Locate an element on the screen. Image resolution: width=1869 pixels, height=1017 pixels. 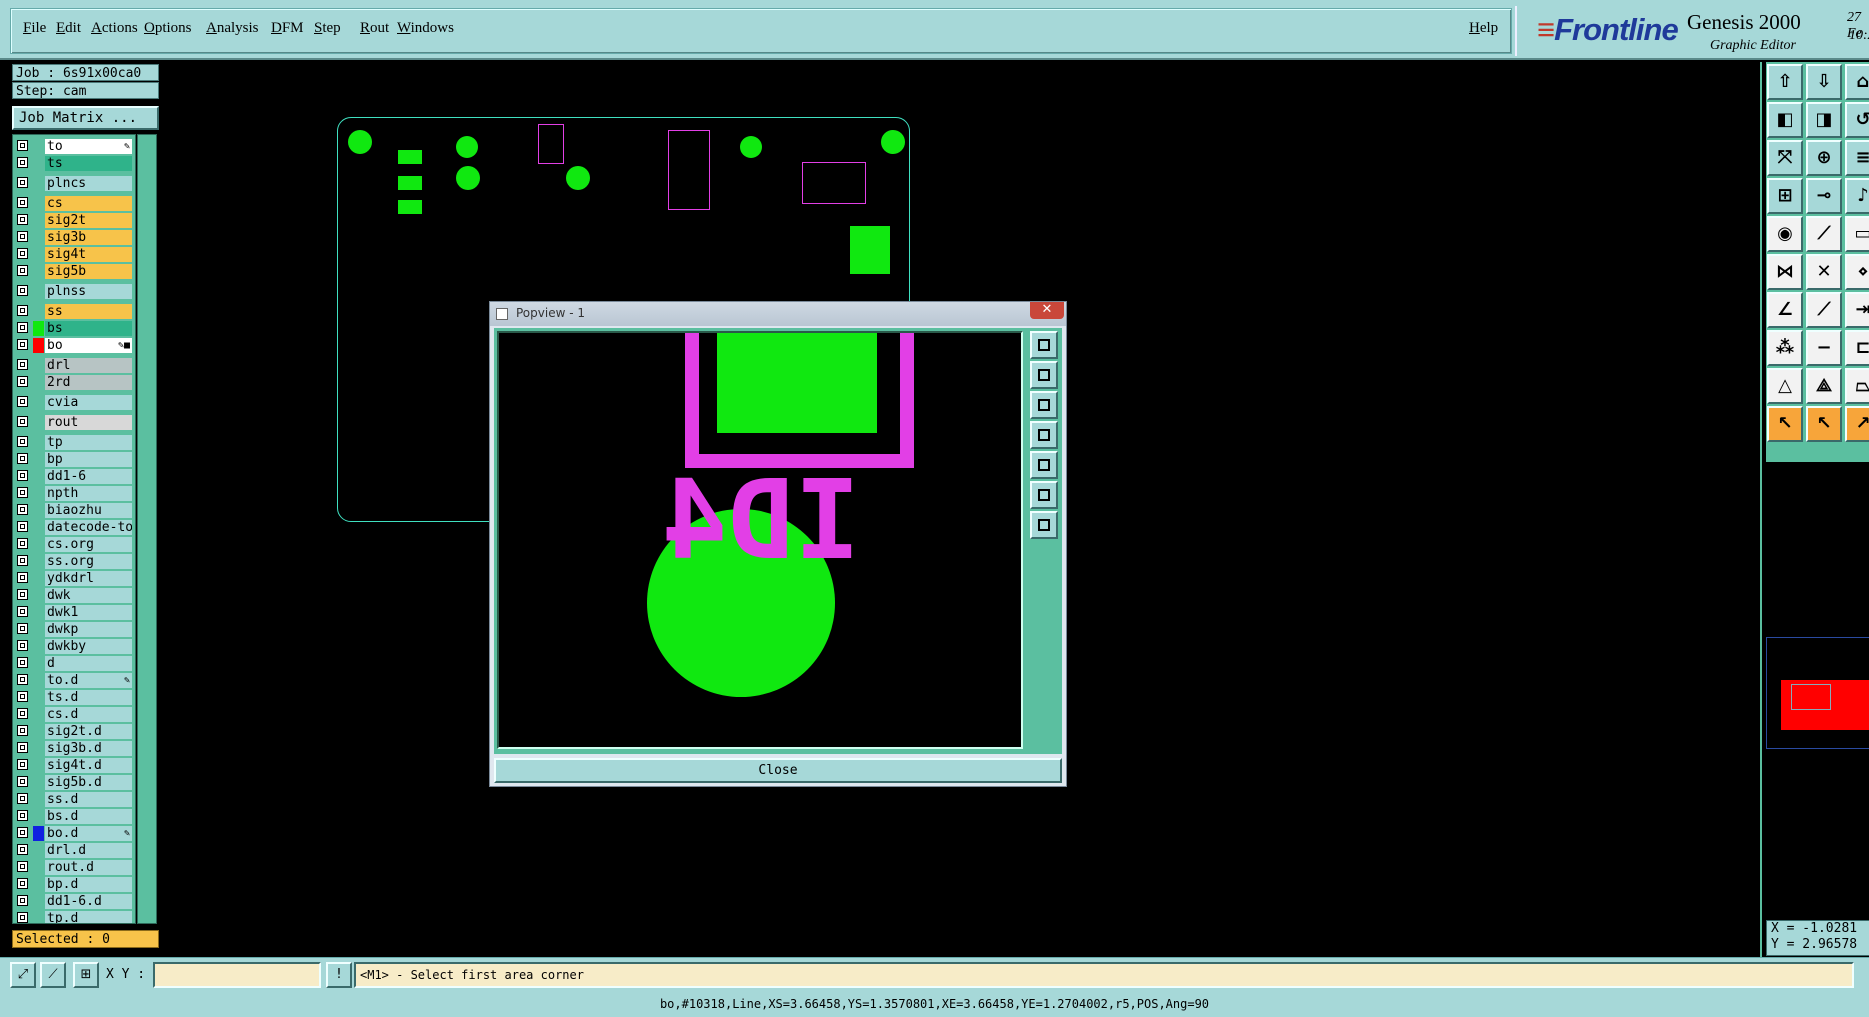
layer-row-plncs: plncs is located at coordinates (74, 183).